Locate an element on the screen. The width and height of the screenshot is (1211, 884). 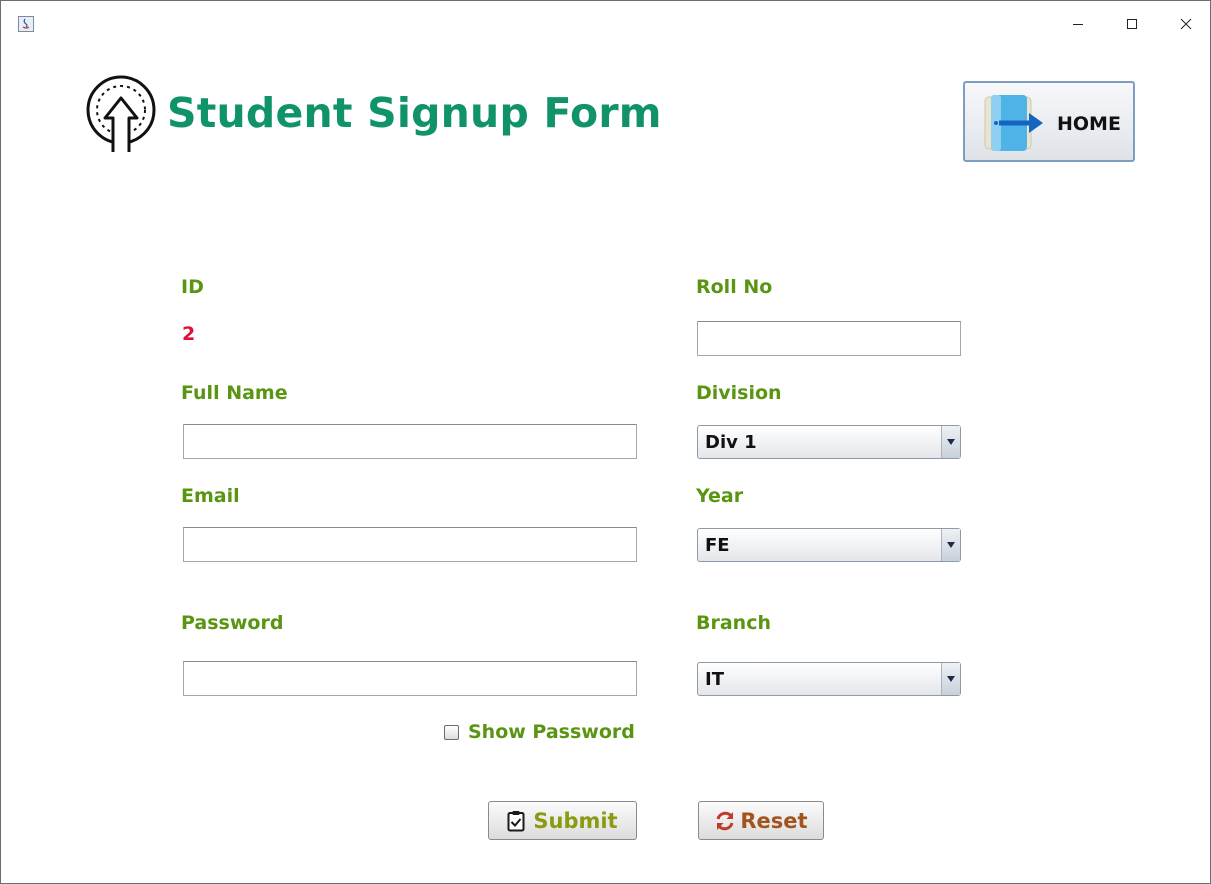
refresh-icon is located at coordinates (725, 820).